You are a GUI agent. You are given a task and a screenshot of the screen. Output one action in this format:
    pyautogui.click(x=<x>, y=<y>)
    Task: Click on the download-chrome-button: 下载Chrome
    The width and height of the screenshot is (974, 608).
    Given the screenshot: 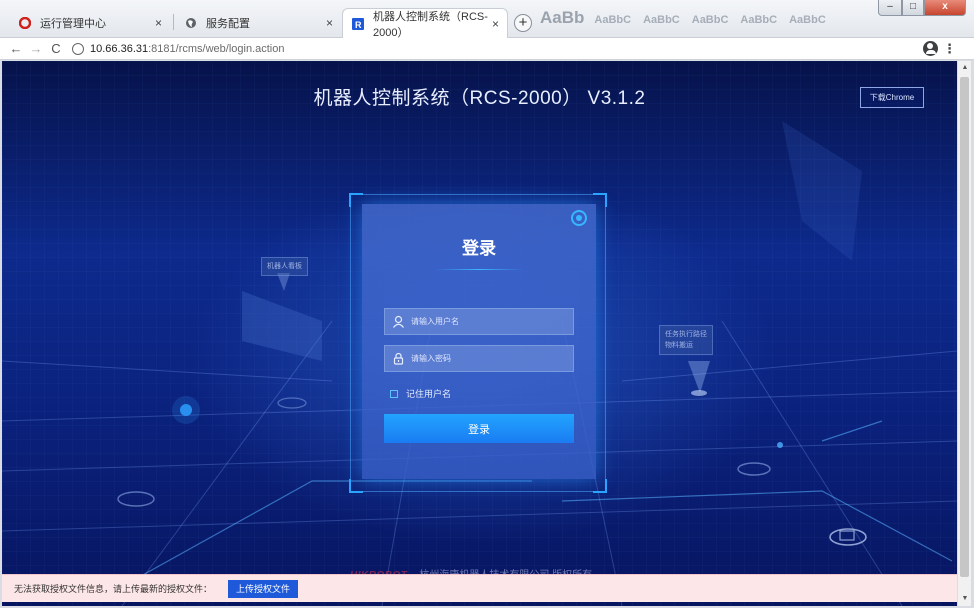 What is the action you would take?
    pyautogui.click(x=892, y=97)
    